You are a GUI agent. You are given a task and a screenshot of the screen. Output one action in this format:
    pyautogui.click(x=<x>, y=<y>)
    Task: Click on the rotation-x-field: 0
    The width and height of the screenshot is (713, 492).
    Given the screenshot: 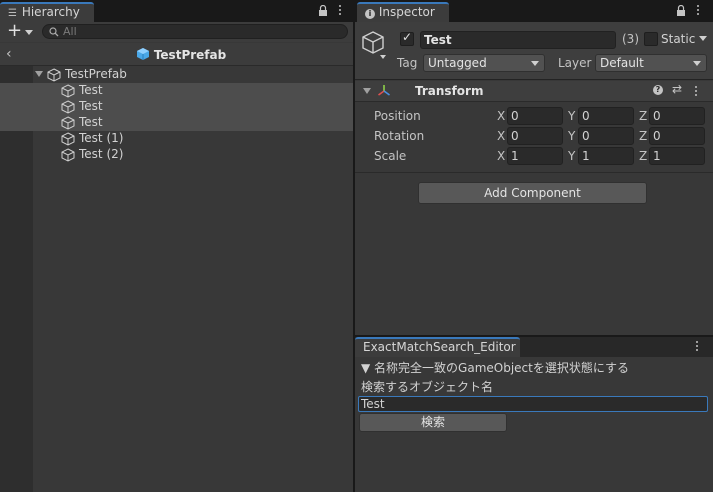 What is the action you would take?
    pyautogui.click(x=535, y=136)
    